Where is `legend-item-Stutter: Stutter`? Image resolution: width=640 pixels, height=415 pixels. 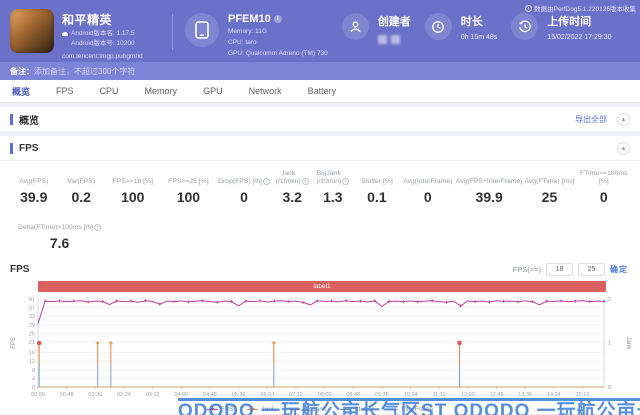 legend-item-Stutter: Stutter is located at coordinates (356, 409).